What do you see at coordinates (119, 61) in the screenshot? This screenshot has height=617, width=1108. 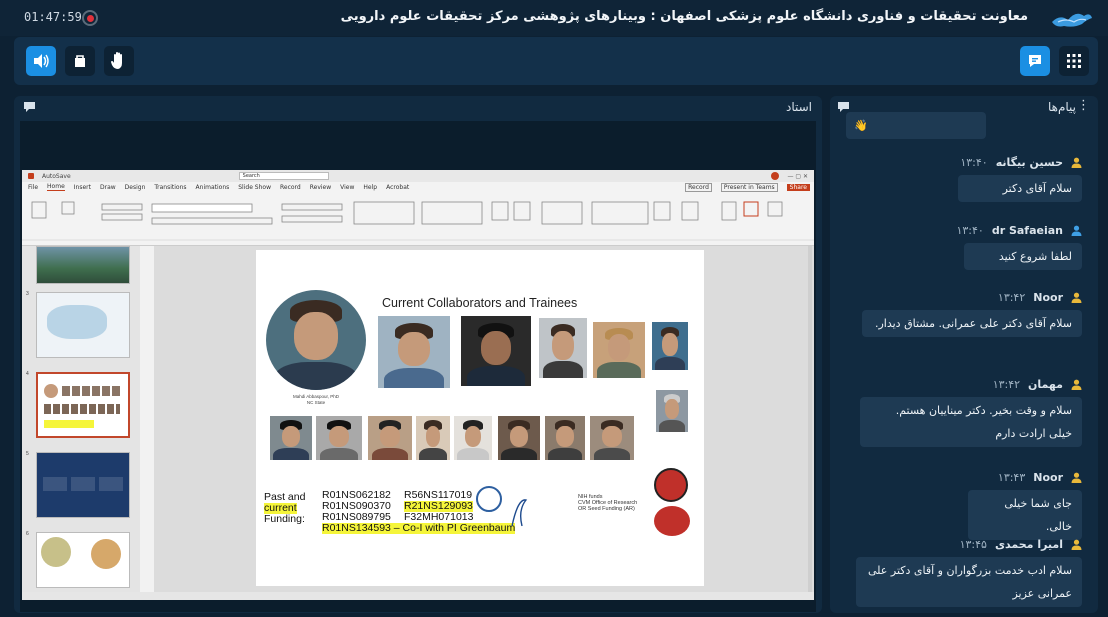 I see `raise-hand-button` at bounding box center [119, 61].